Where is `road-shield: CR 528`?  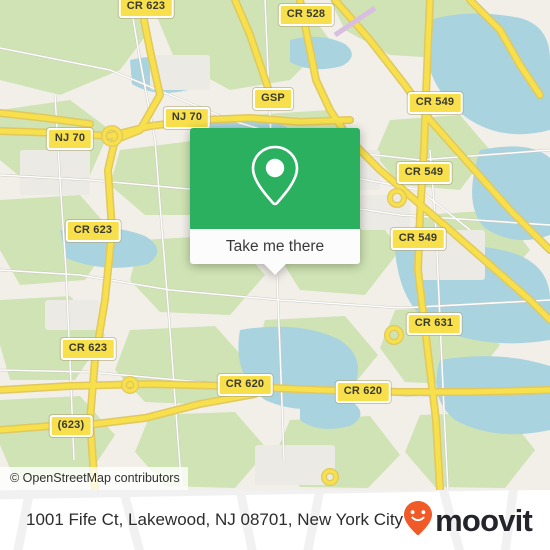
road-shield: CR 528 is located at coordinates (306, 15).